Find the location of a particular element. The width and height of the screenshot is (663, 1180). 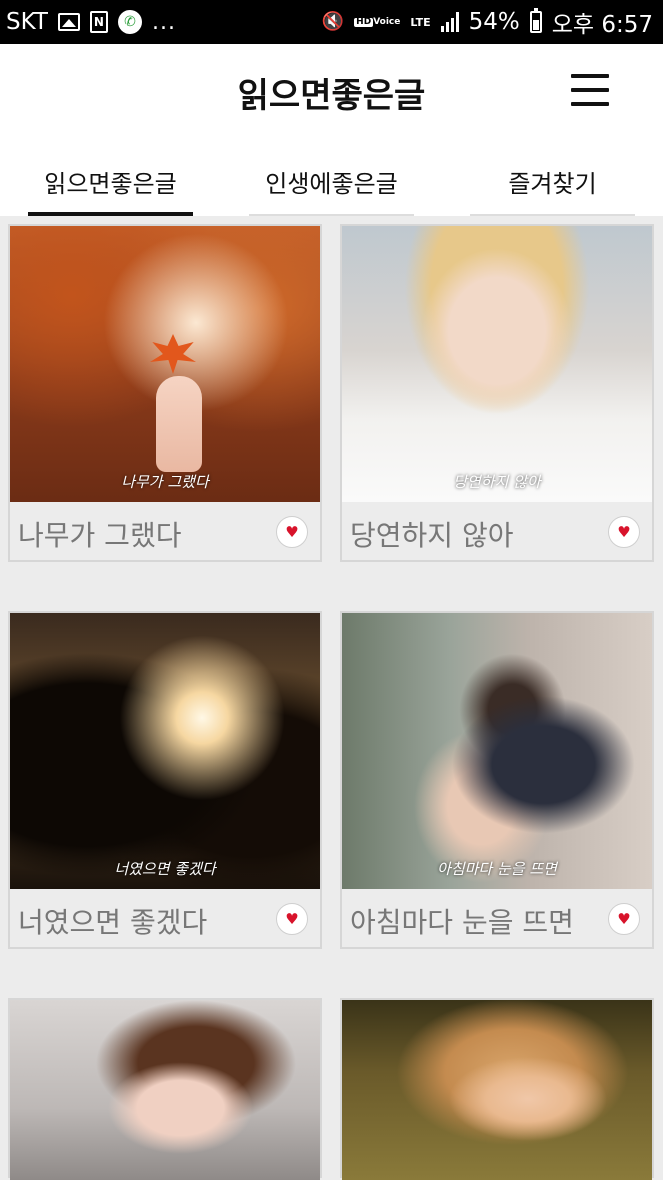

article-image: 나무가 그랬다 is located at coordinates (165, 364).